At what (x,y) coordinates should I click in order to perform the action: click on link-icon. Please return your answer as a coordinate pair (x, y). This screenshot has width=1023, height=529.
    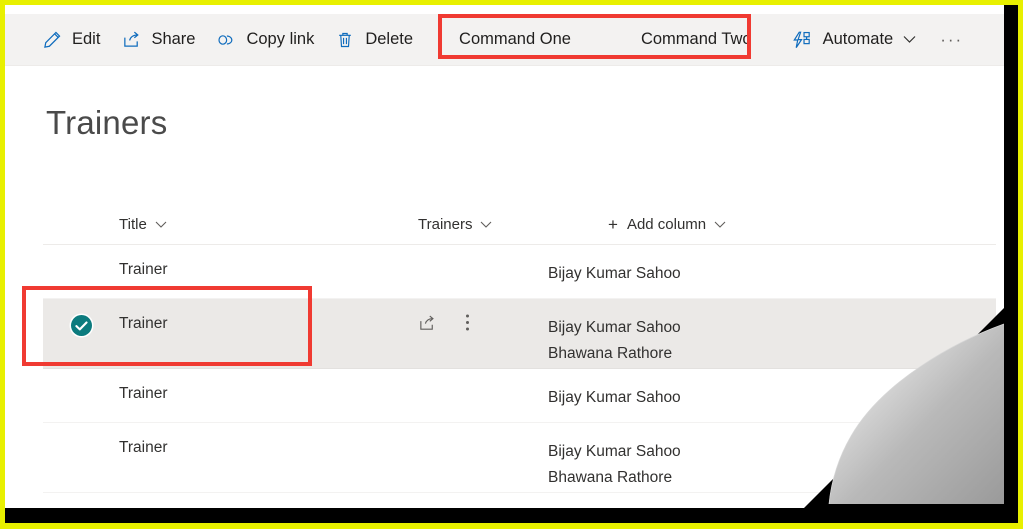
    Looking at the image, I should click on (226, 40).